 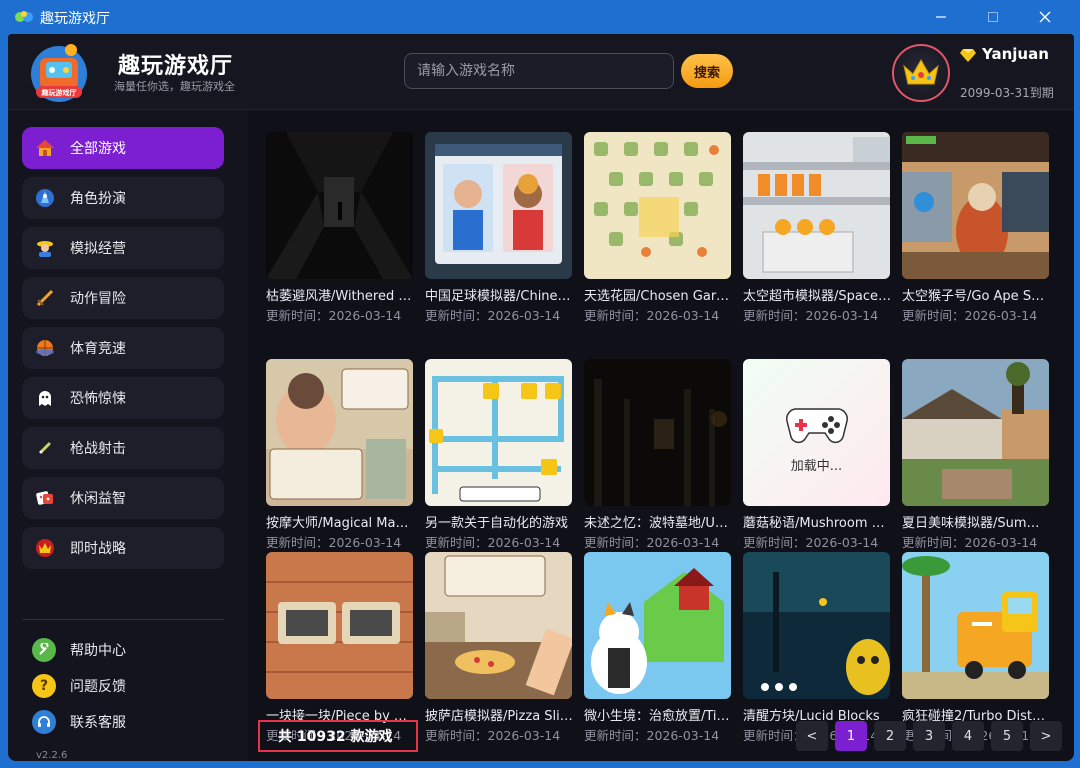 What do you see at coordinates (540, 17) in the screenshot?
I see `title-bar: 趣玩游戏厅` at bounding box center [540, 17].